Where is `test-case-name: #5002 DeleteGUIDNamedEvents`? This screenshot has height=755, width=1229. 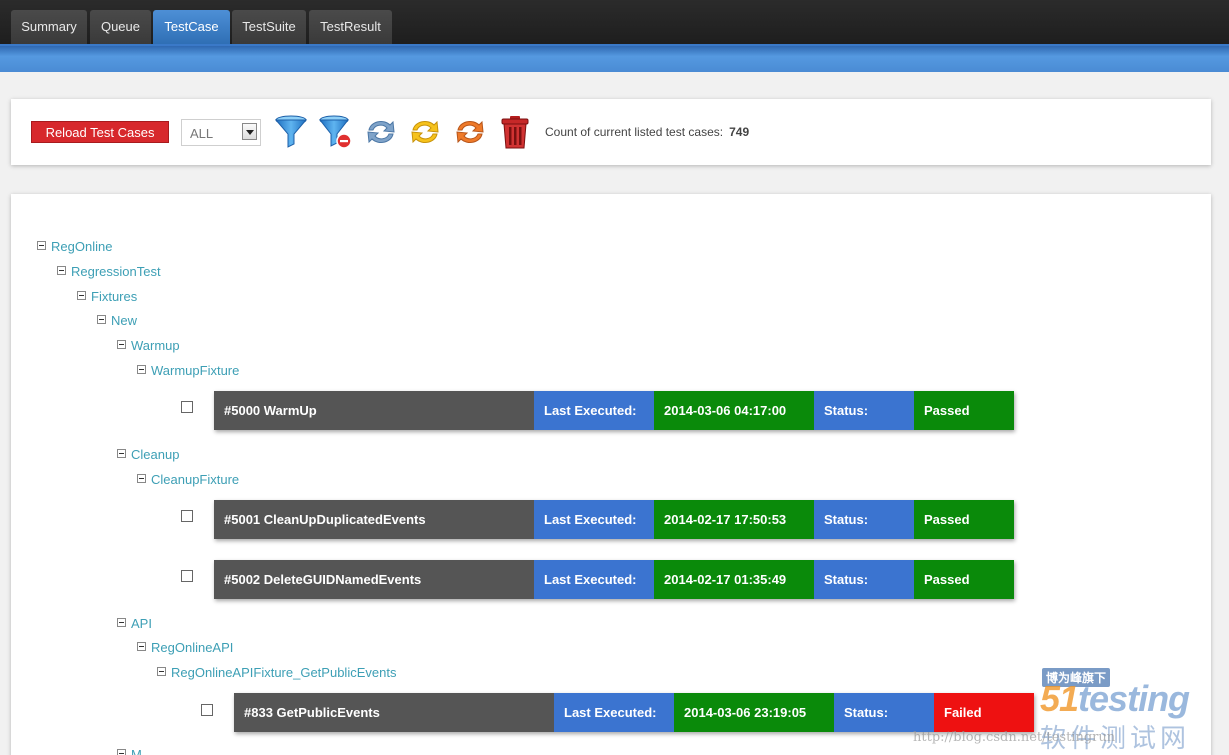
test-case-name: #5002 DeleteGUIDNamedEvents is located at coordinates (374, 579).